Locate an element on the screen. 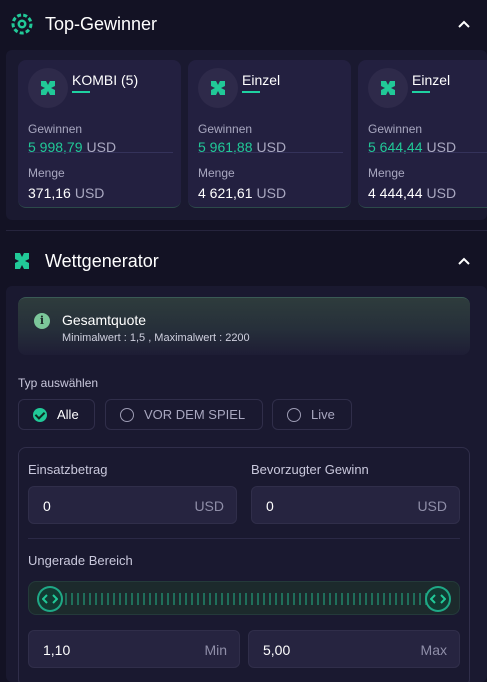 The width and height of the screenshot is (487, 682). stake-value: 371,16 USD is located at coordinates (66, 193).